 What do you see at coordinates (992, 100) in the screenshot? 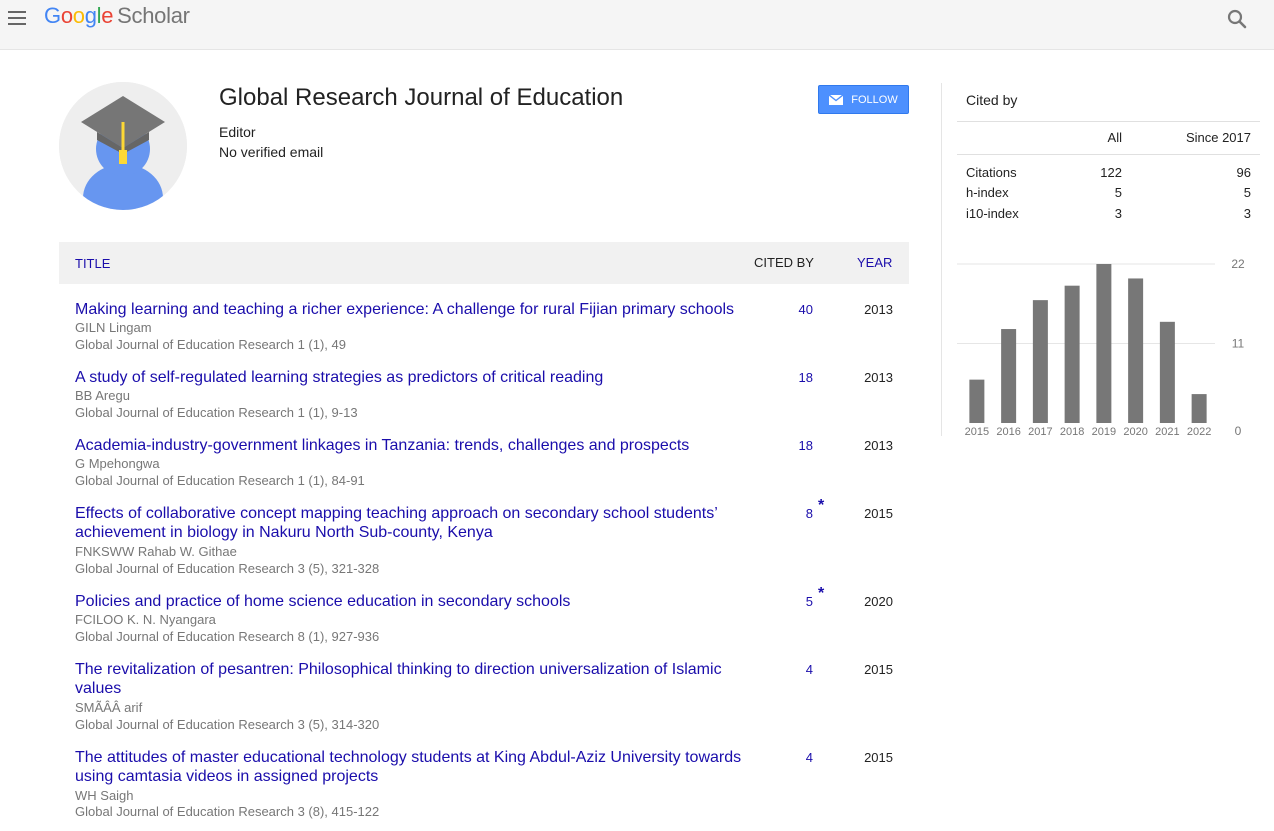
I see `cited-by-title: Cited by` at bounding box center [992, 100].